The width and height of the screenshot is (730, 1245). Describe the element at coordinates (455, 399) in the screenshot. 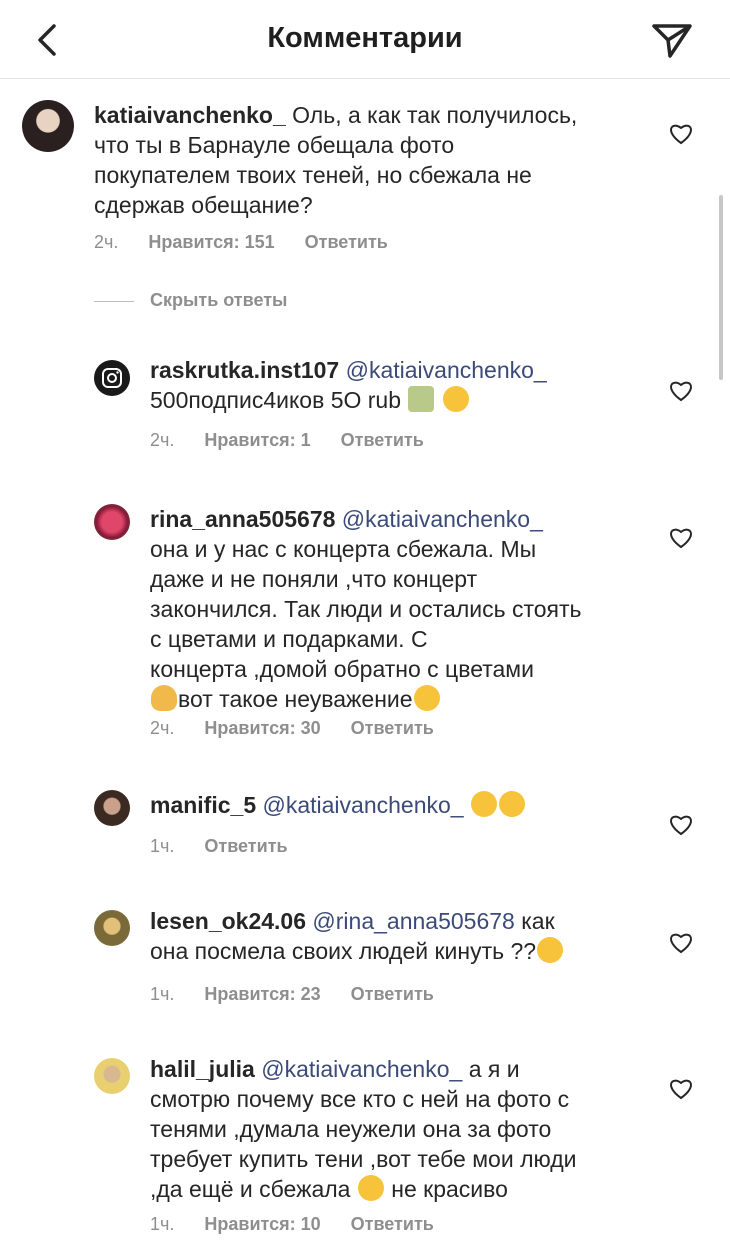

I see `heart-eyes-emoji-icon` at that location.